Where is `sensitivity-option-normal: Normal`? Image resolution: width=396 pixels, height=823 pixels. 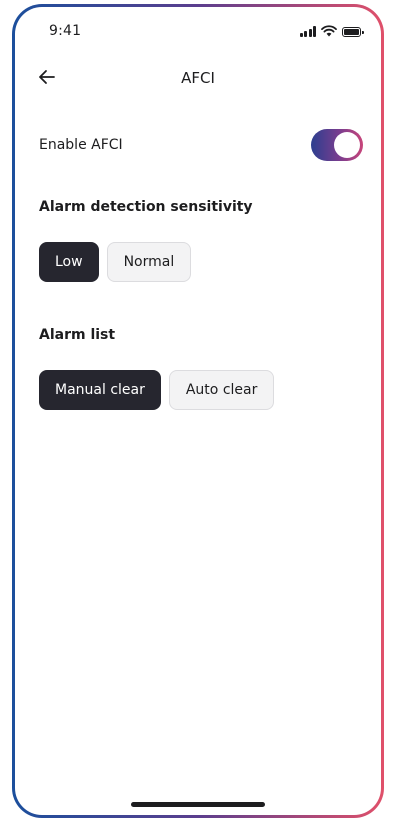 sensitivity-option-normal: Normal is located at coordinates (149, 262).